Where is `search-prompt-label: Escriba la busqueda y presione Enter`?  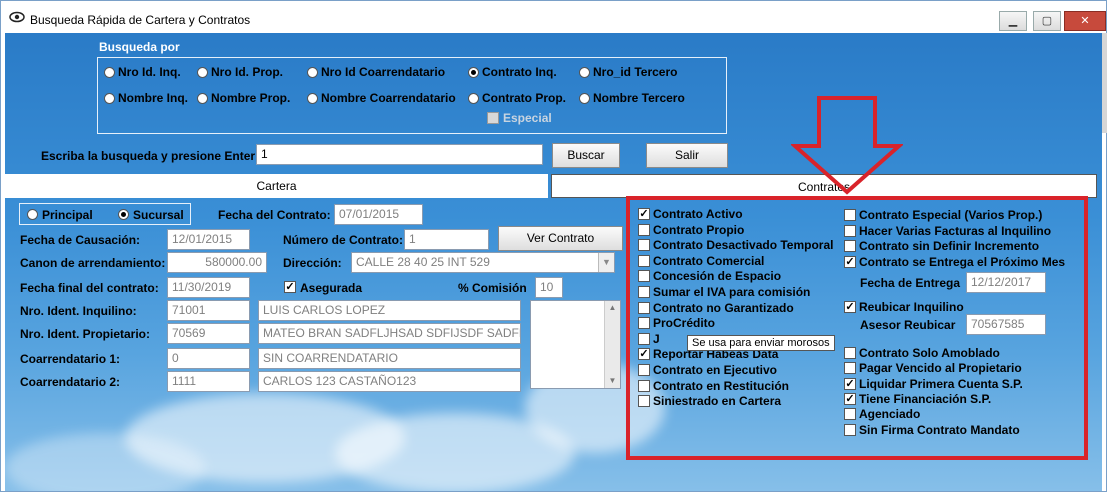 search-prompt-label: Escriba la busqueda y presione Enter is located at coordinates (148, 156).